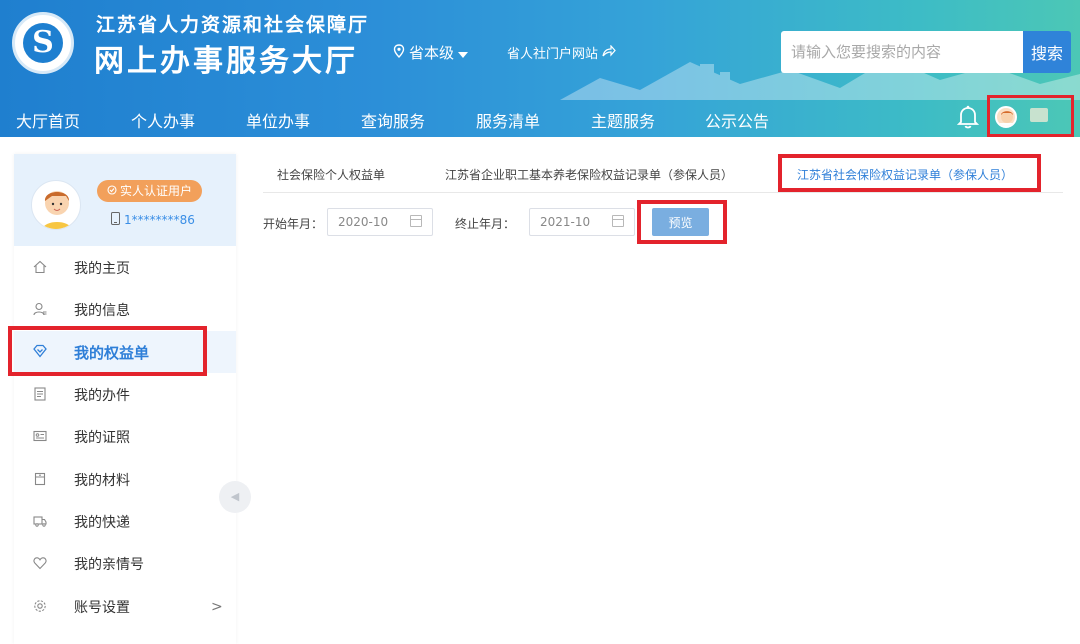 Image resolution: width=1080 pixels, height=644 pixels. What do you see at coordinates (40, 437) in the screenshot?
I see `id-card-icon` at bounding box center [40, 437].